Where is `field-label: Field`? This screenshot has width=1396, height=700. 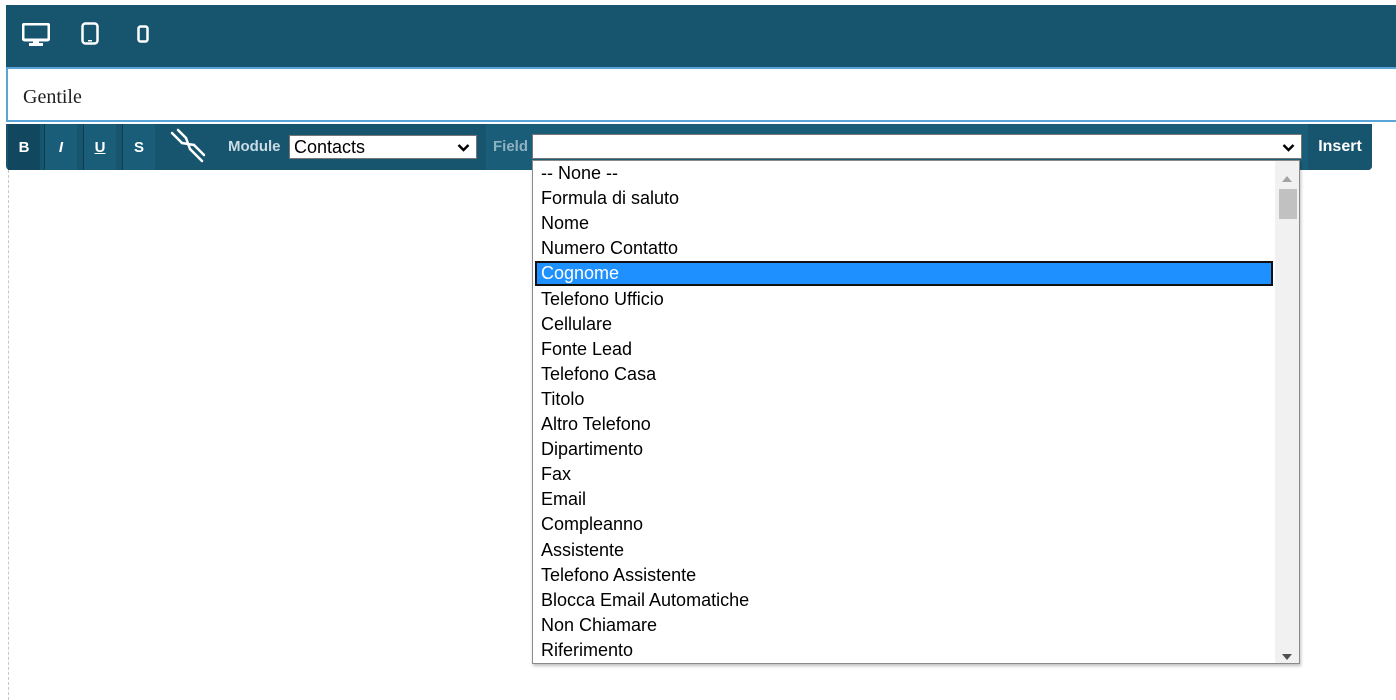
field-label: Field is located at coordinates (511, 146).